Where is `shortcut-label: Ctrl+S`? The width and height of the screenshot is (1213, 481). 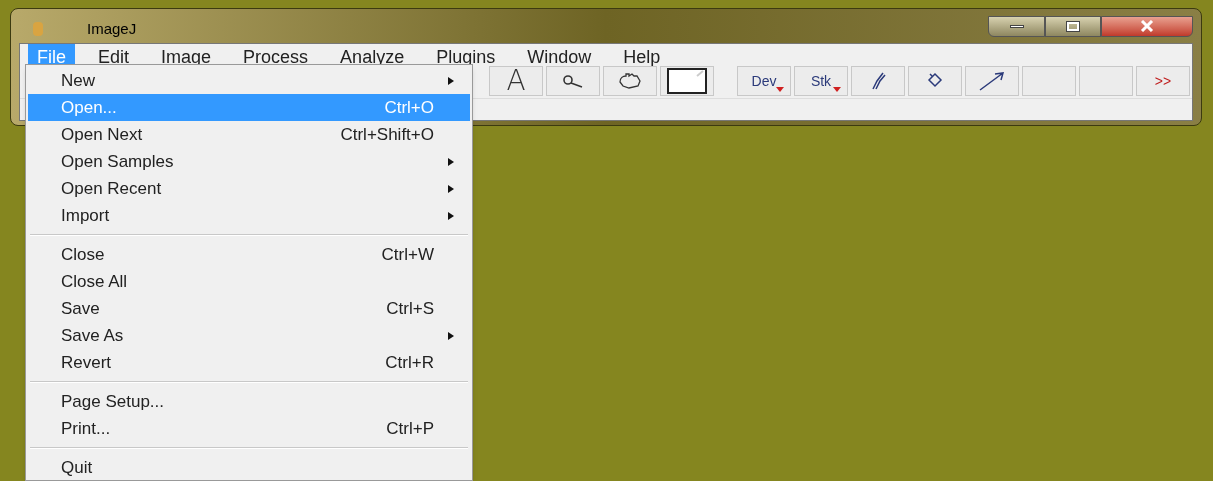 shortcut-label: Ctrl+S is located at coordinates (410, 309).